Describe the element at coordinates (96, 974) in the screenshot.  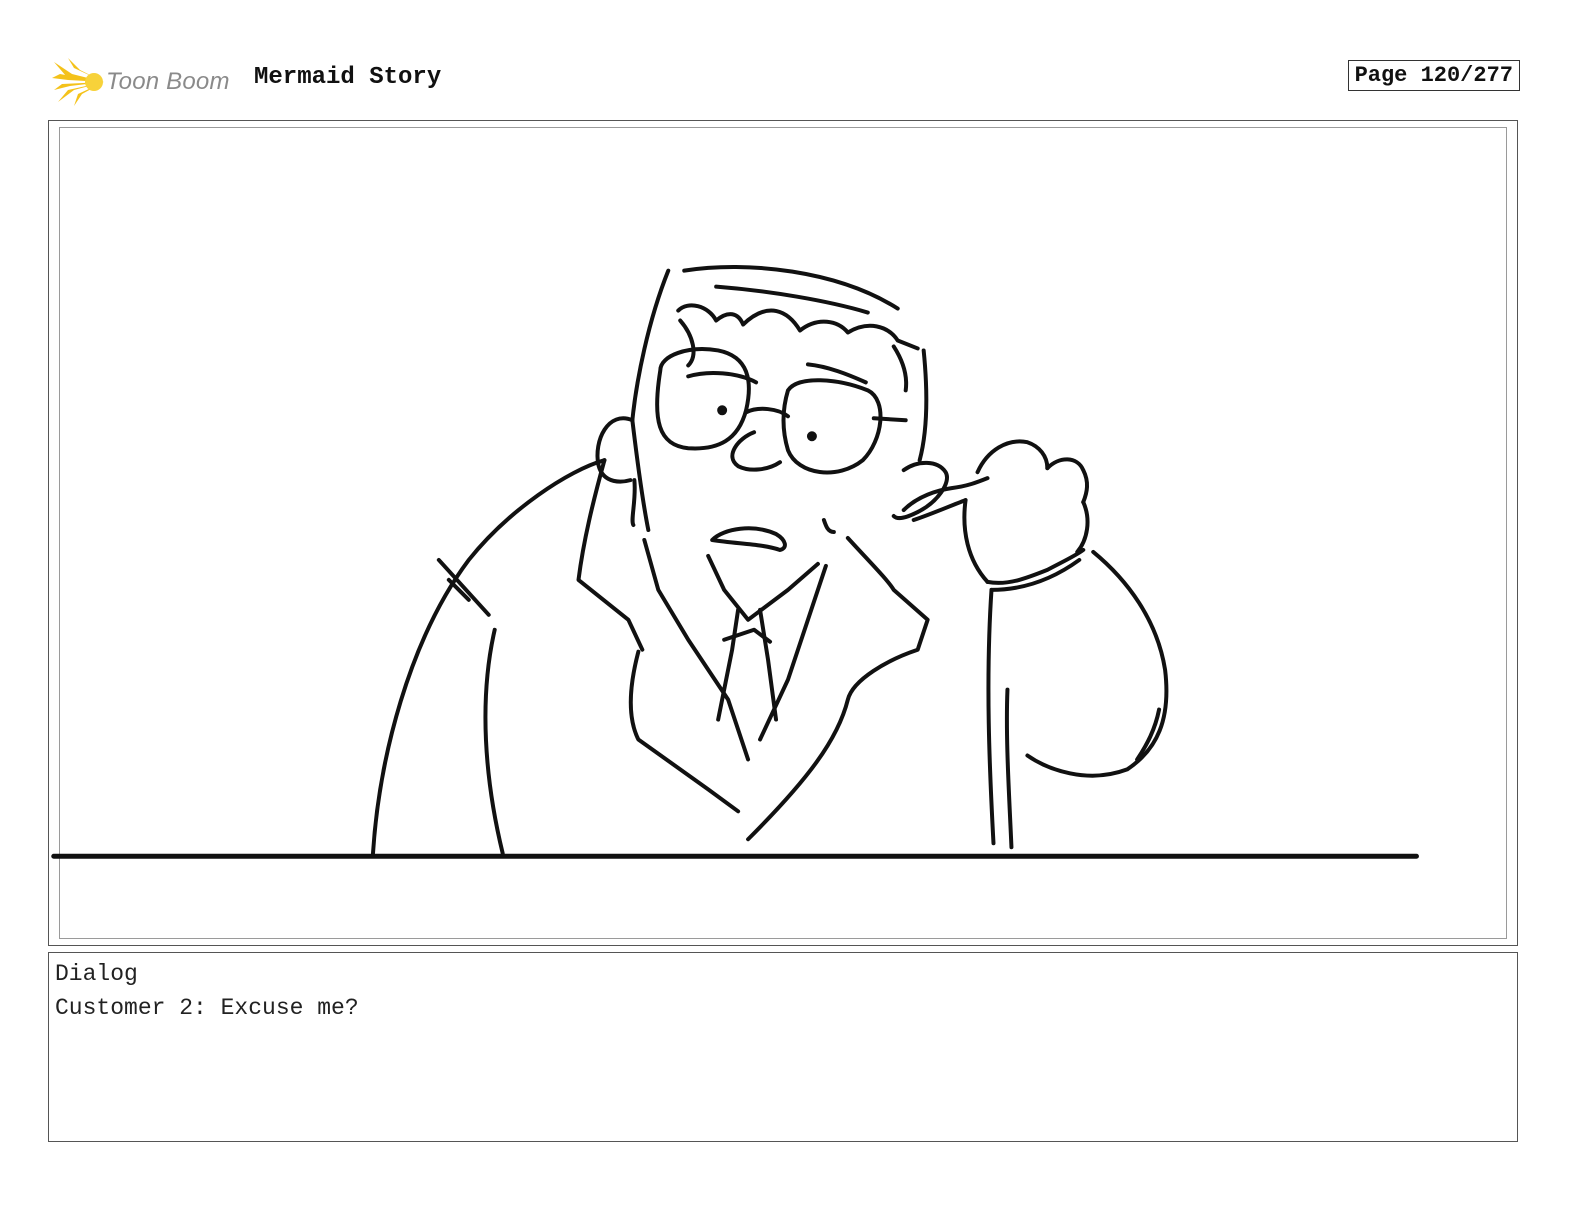
I see `dialog-label: Dialog` at that location.